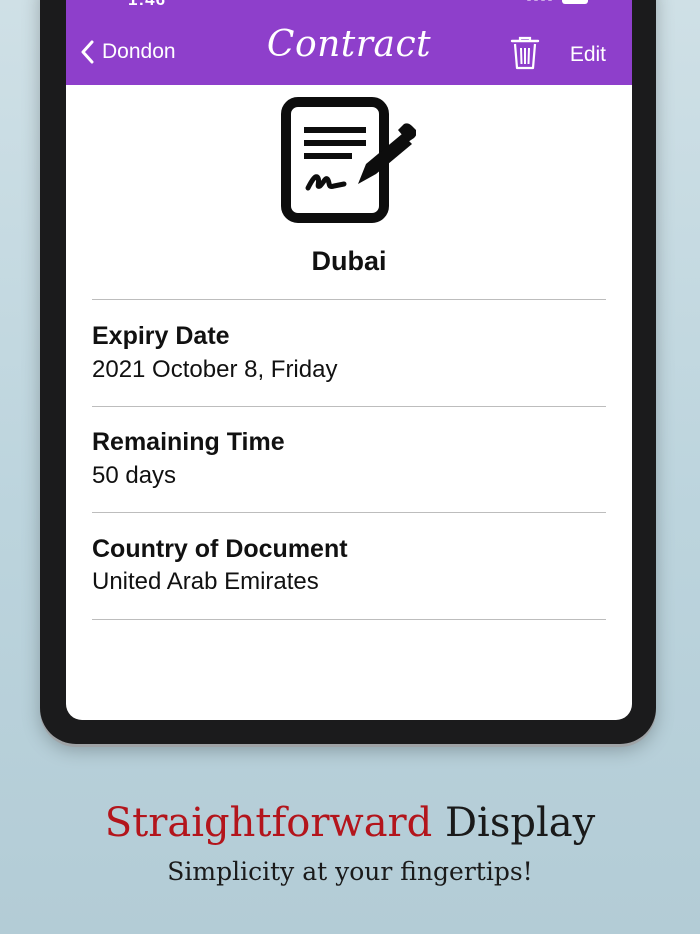  Describe the element at coordinates (161, 336) in the screenshot. I see `expiry-date-label: Expiry Date` at that location.